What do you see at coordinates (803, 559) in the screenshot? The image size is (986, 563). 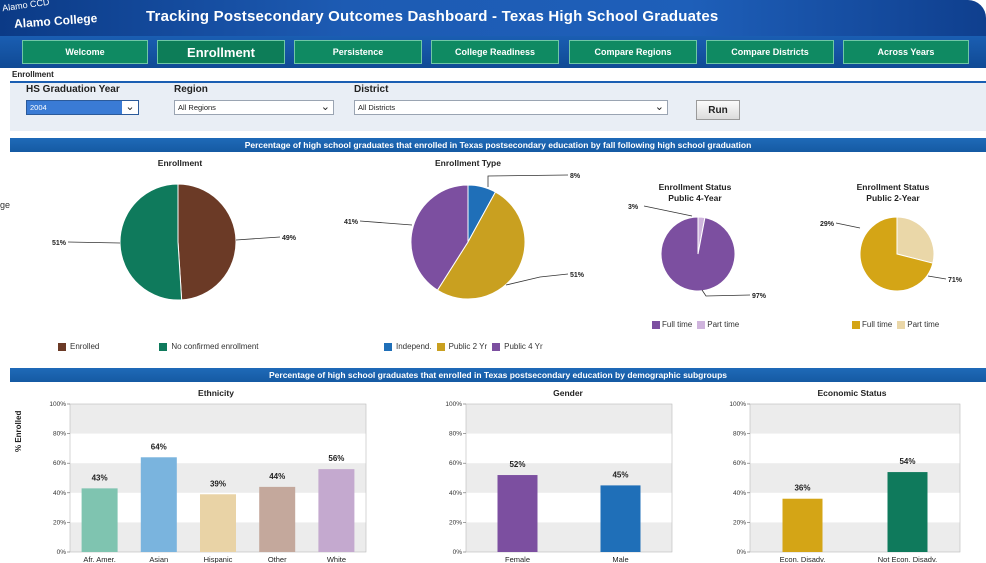 I see `category-label: Econ. Disadv.` at bounding box center [803, 559].